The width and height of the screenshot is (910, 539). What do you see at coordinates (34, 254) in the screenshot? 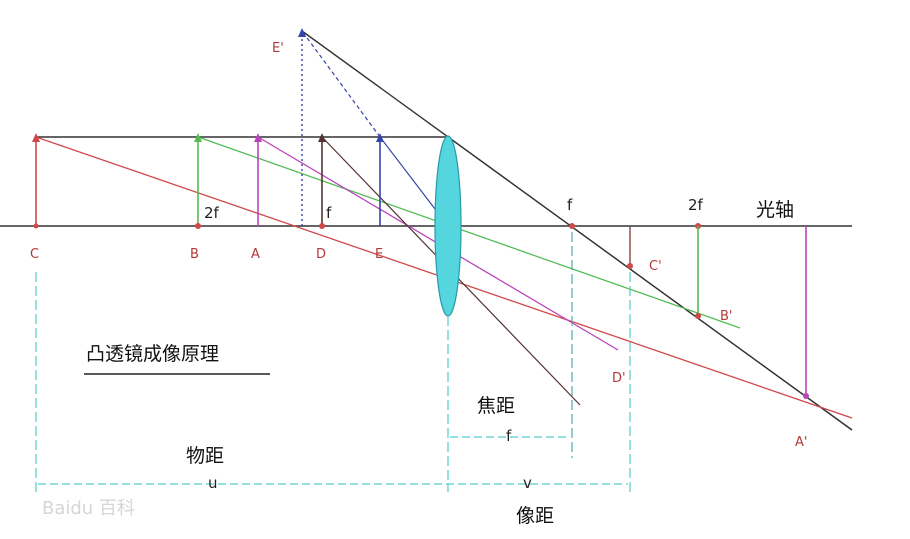
I see `label-c: C` at bounding box center [34, 254].